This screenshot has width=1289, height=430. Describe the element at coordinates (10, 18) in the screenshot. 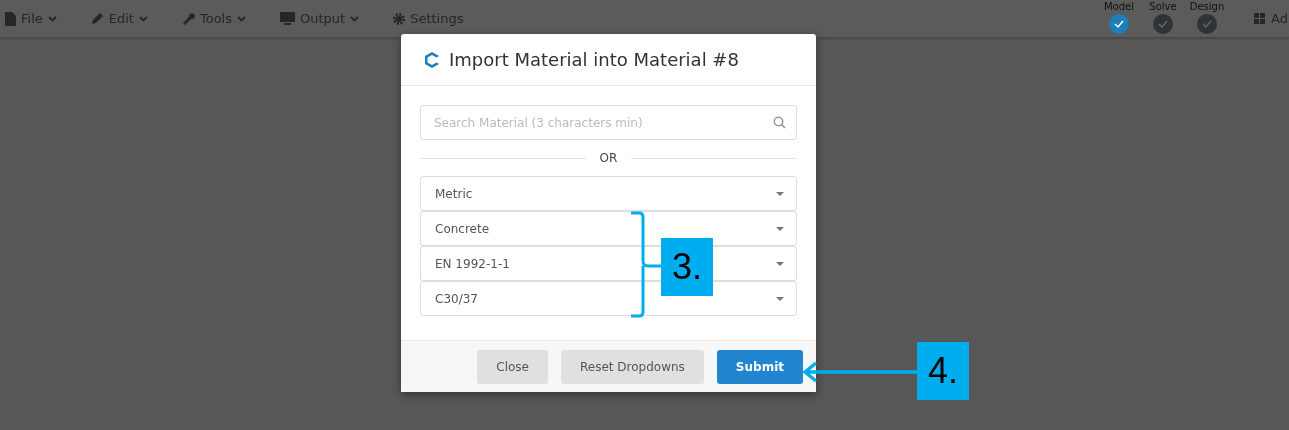

I see `file-icon` at that location.